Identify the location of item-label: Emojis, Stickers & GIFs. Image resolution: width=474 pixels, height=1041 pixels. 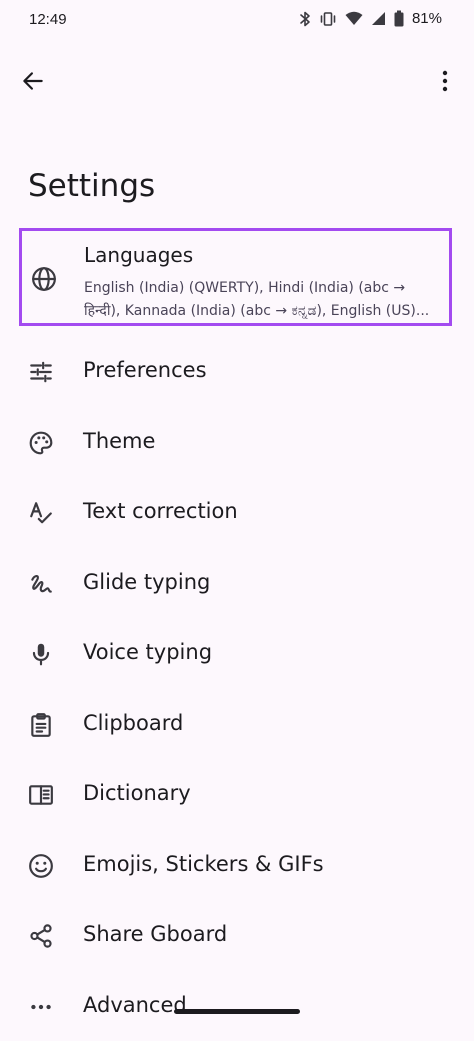
(203, 864).